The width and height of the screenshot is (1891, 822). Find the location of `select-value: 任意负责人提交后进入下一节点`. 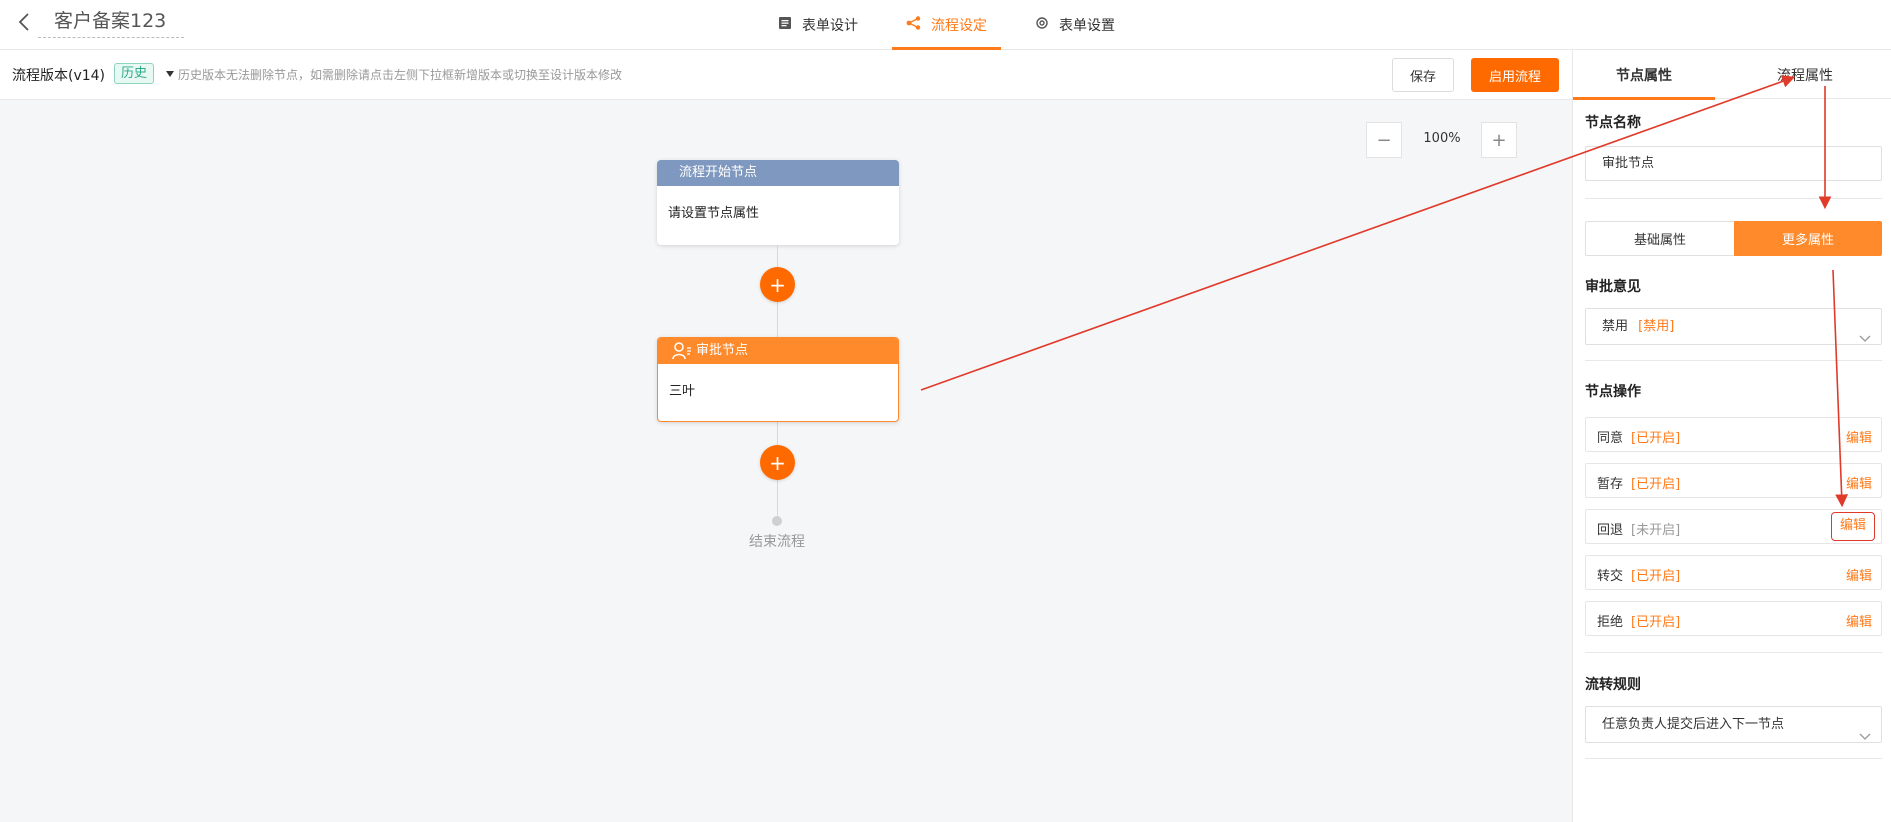

select-value: 任意负责人提交后进入下一节点 is located at coordinates (1693, 724).